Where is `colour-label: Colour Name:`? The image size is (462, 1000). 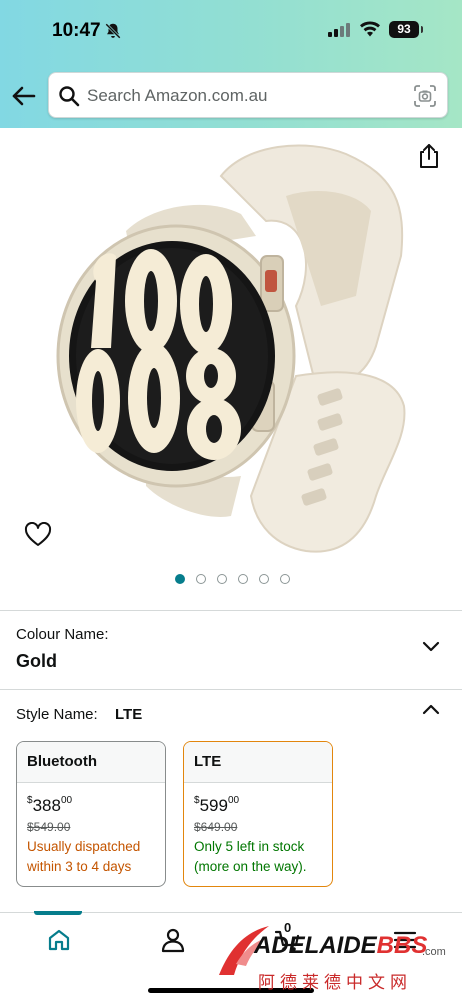 colour-label: Colour Name: is located at coordinates (62, 634).